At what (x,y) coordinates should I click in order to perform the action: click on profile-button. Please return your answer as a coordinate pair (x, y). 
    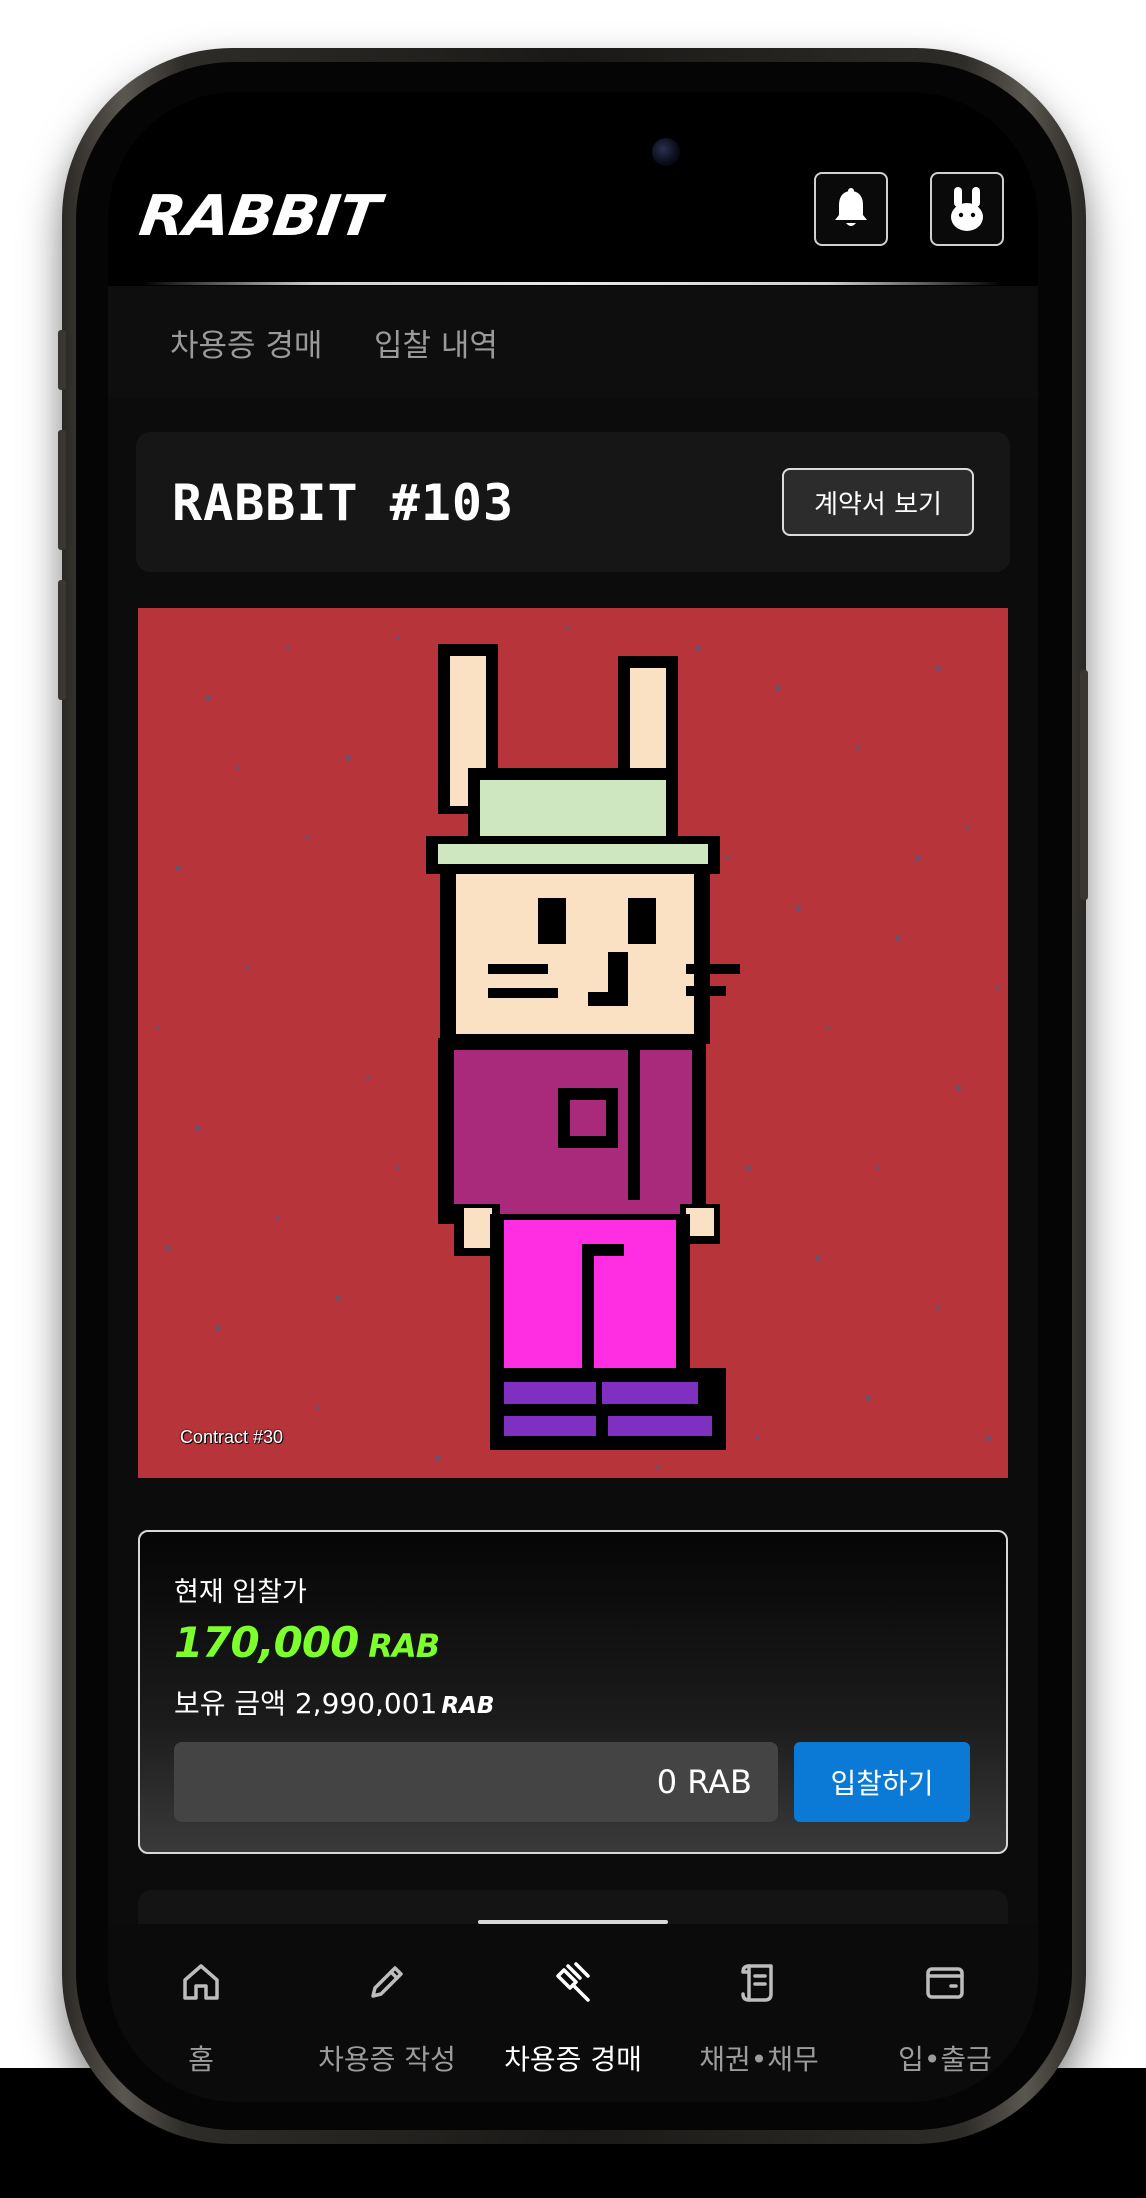
    Looking at the image, I should click on (967, 209).